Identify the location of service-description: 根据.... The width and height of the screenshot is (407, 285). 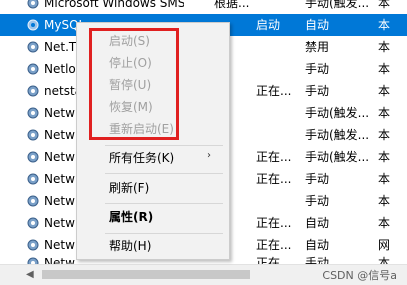
(232, 5).